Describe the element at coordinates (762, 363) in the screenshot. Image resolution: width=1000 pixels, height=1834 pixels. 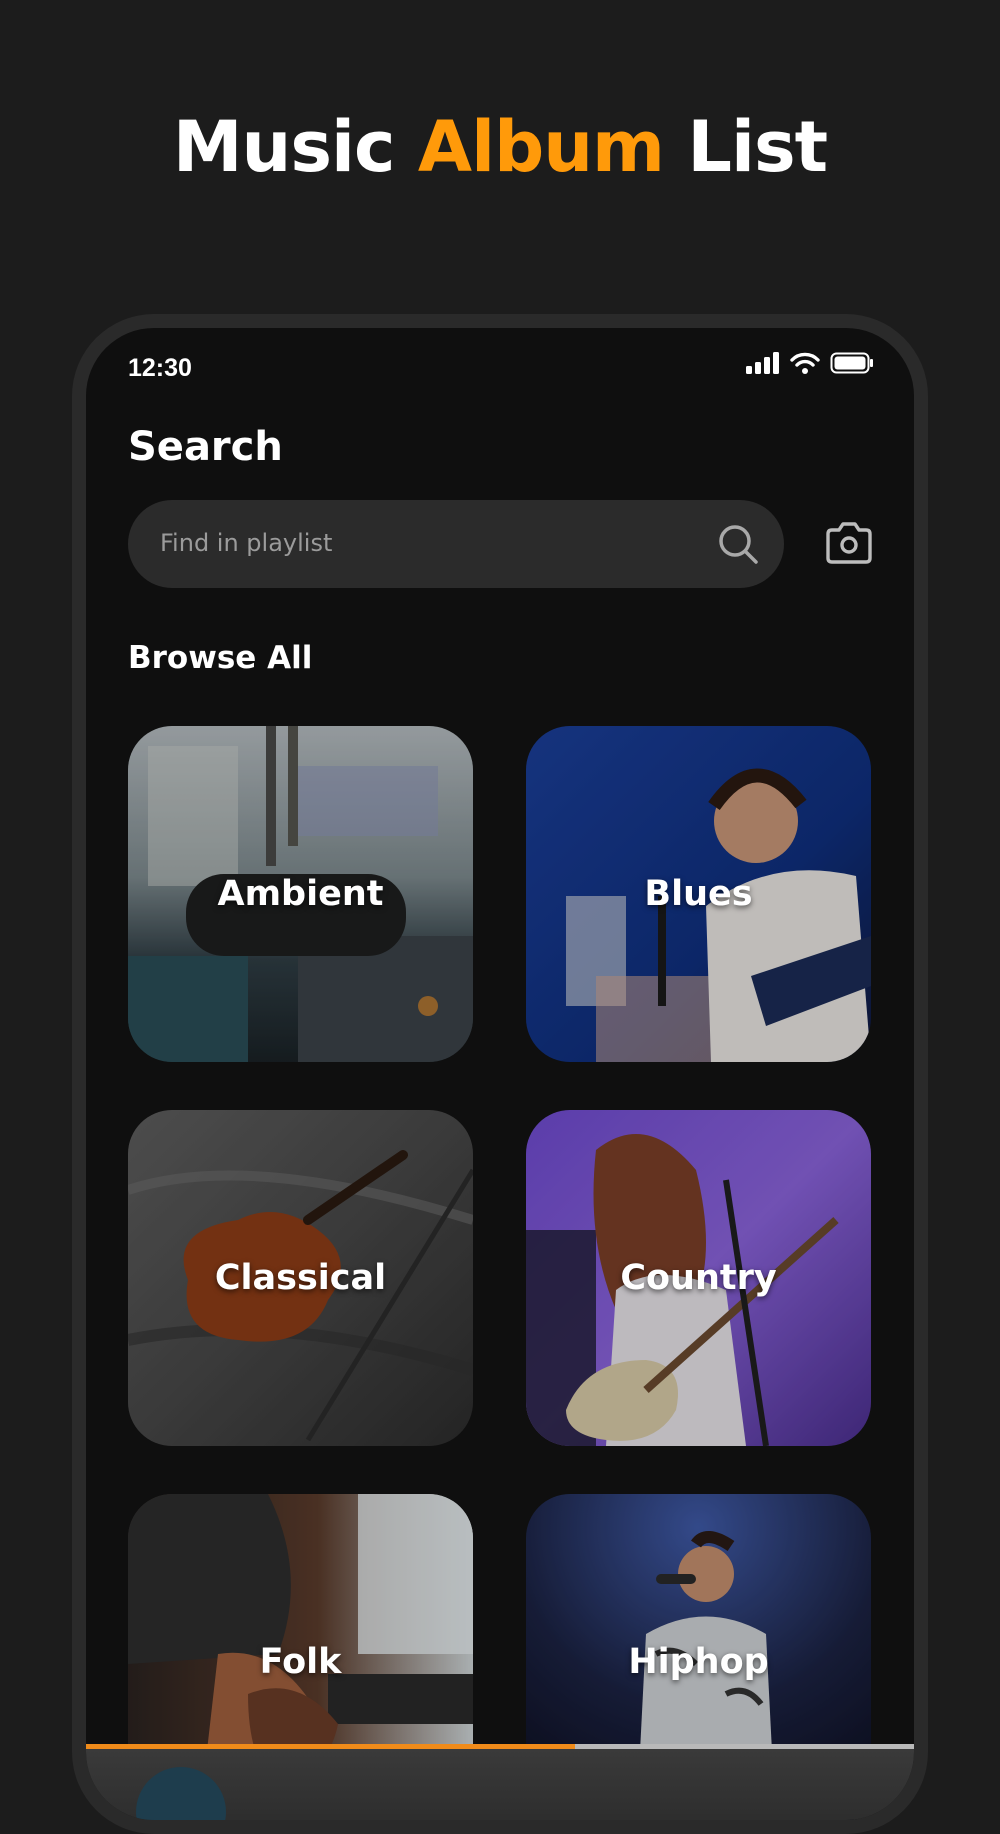
I see `cellular-signal-icon` at that location.